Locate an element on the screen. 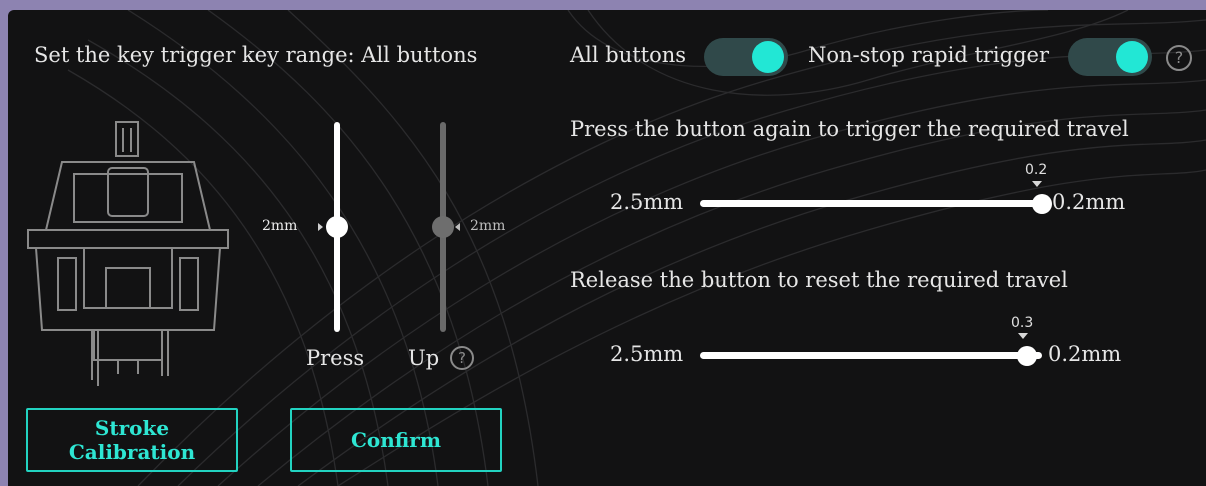  confirm-button: Confirm is located at coordinates (396, 440).